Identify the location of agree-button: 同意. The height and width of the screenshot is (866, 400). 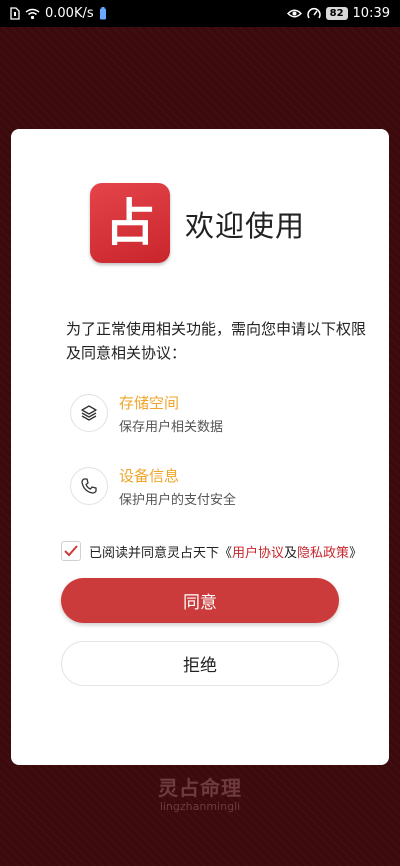
(200, 600).